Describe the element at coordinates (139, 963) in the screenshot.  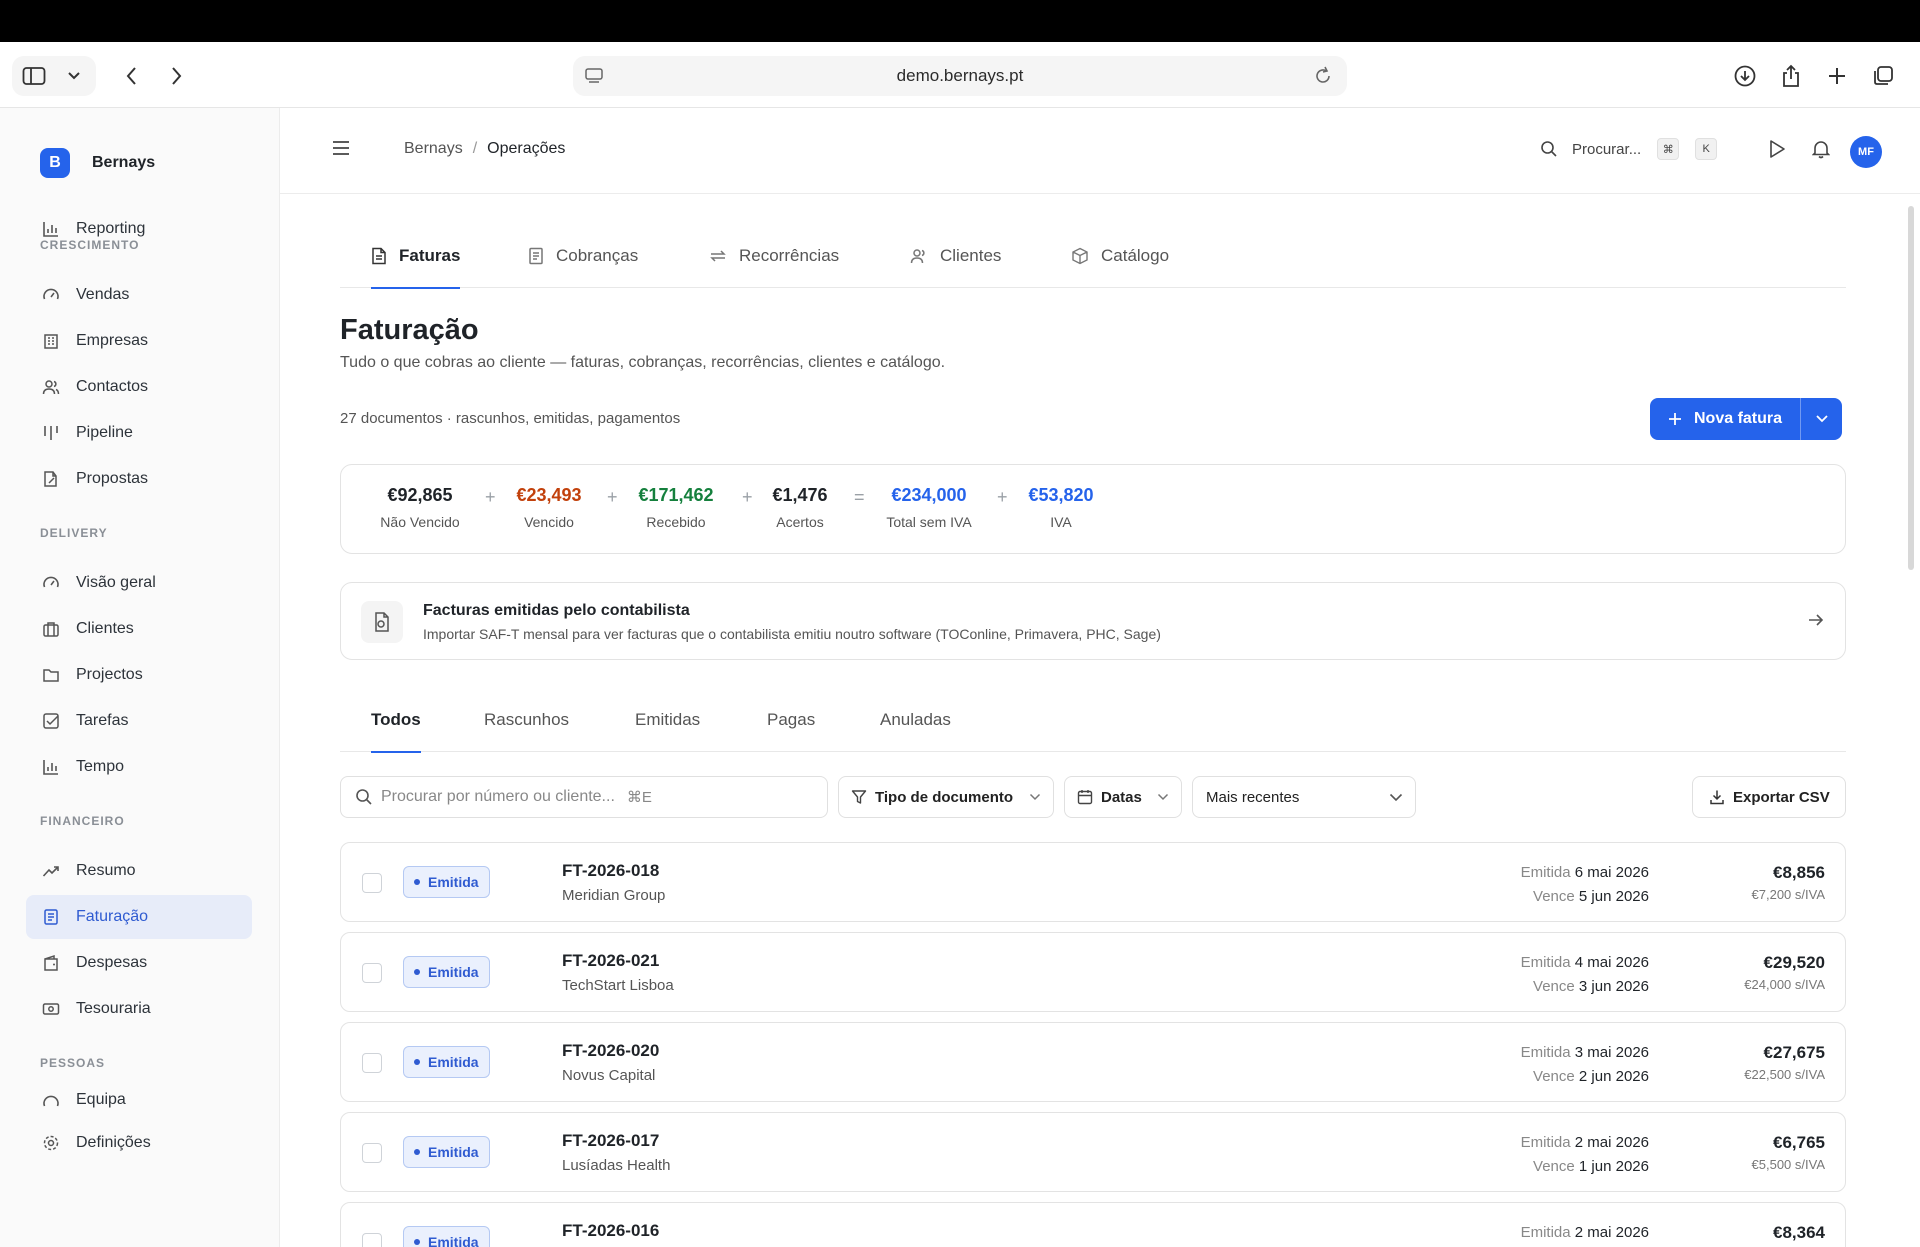
I see `sidebar-item-despesas: Despesas` at that location.